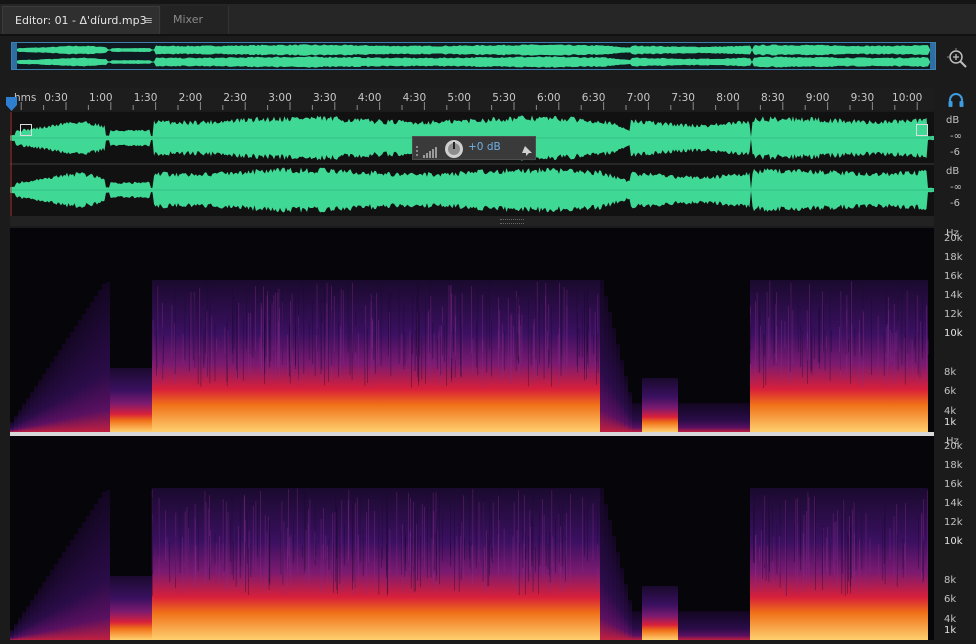  I want to click on ruler-tick-label: 3:00, so click(280, 98).